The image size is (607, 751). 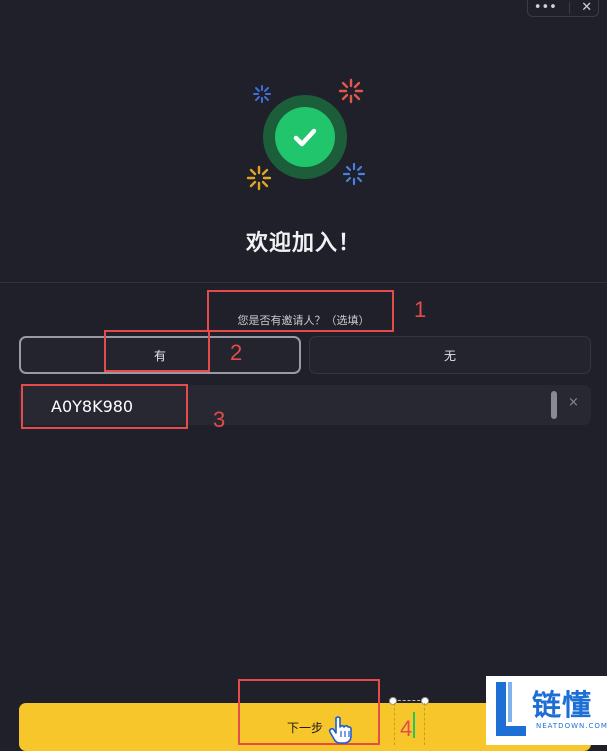 What do you see at coordinates (586, 8) in the screenshot?
I see `close-button: ✕` at bounding box center [586, 8].